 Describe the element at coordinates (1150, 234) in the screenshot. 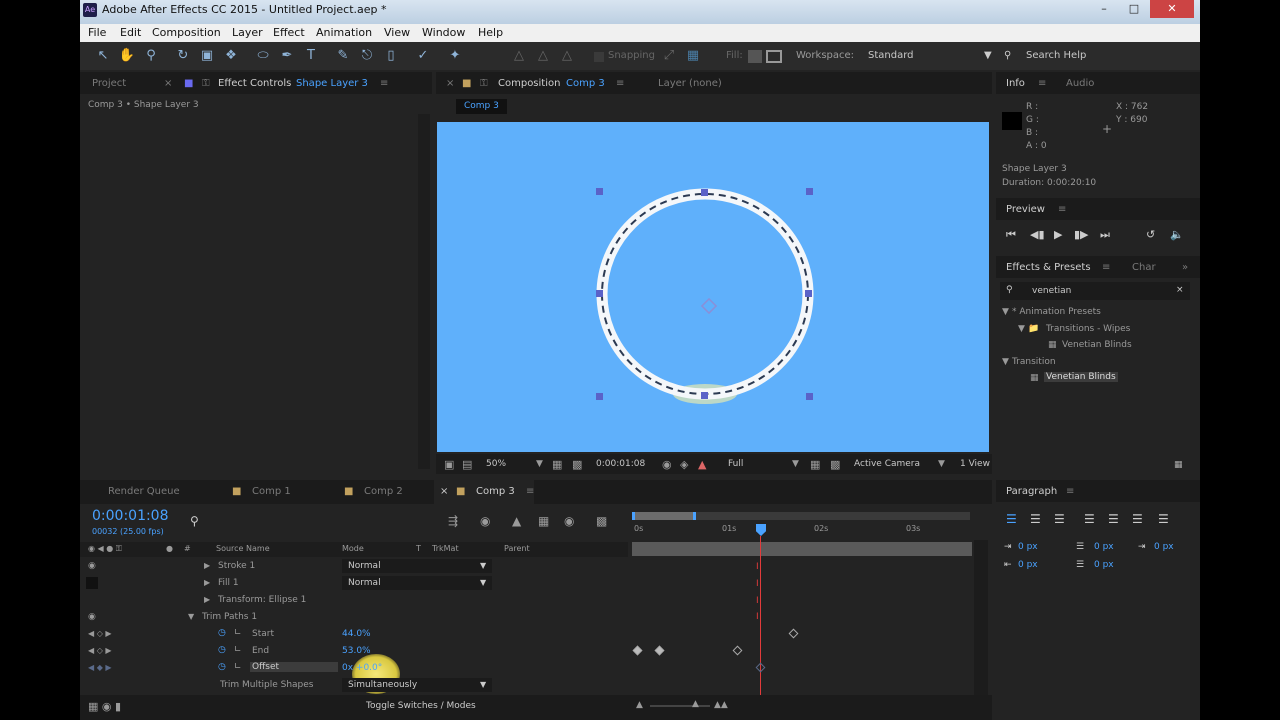

I see `loop-icon: ↺` at that location.